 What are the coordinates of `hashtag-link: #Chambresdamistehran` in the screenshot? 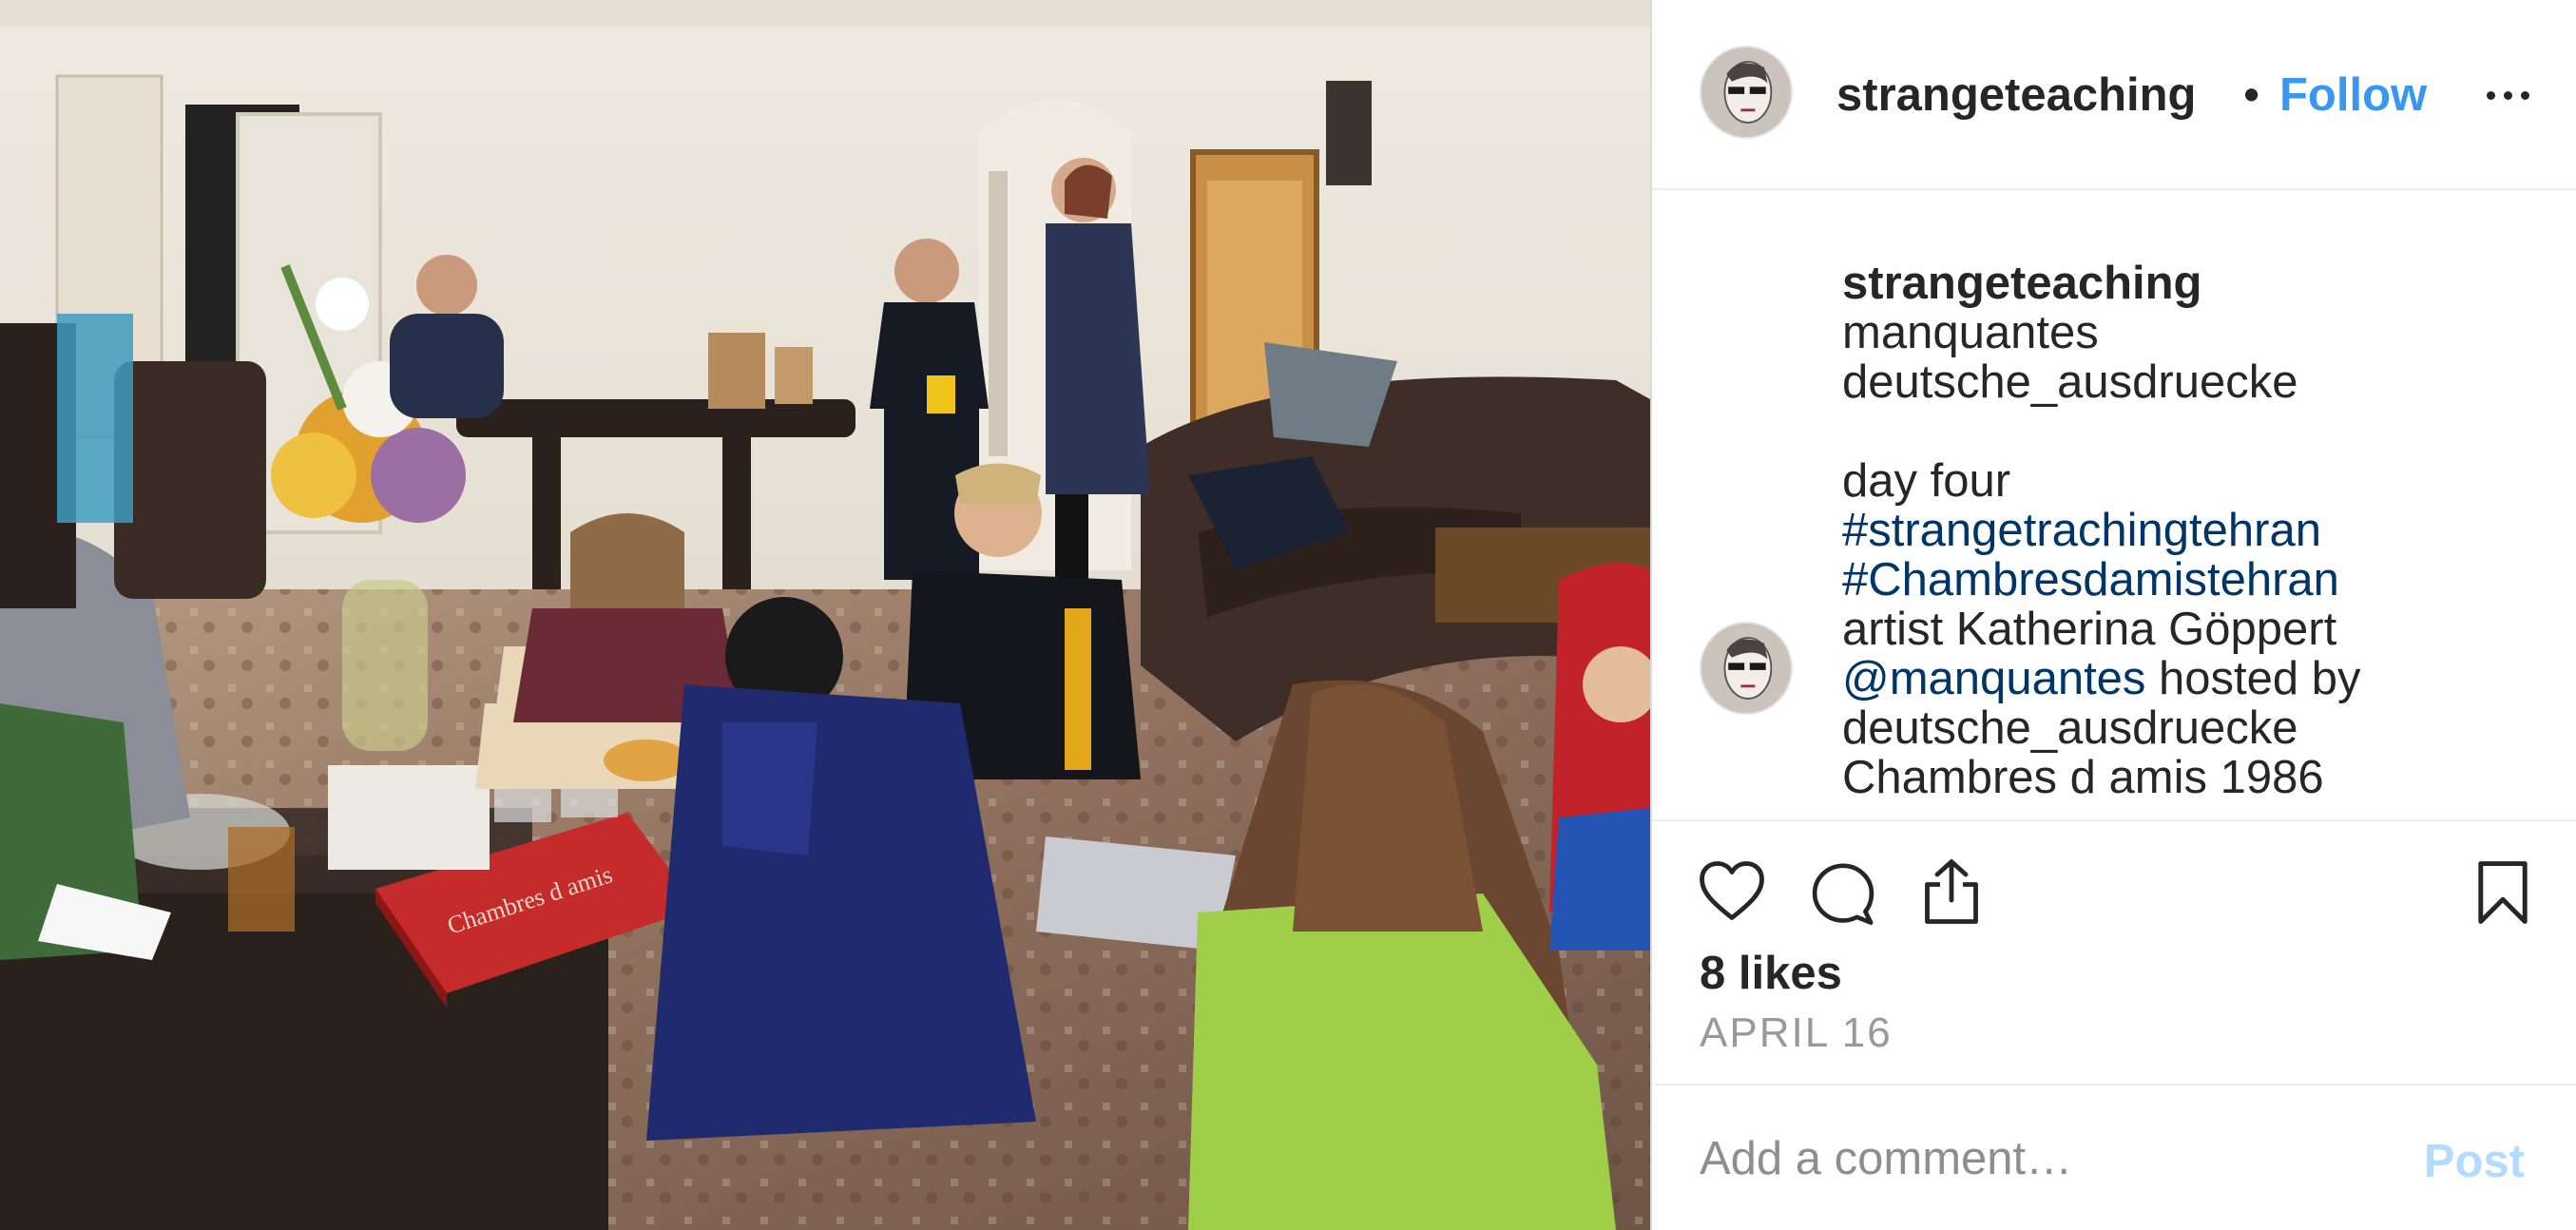 It's located at (2194, 580).